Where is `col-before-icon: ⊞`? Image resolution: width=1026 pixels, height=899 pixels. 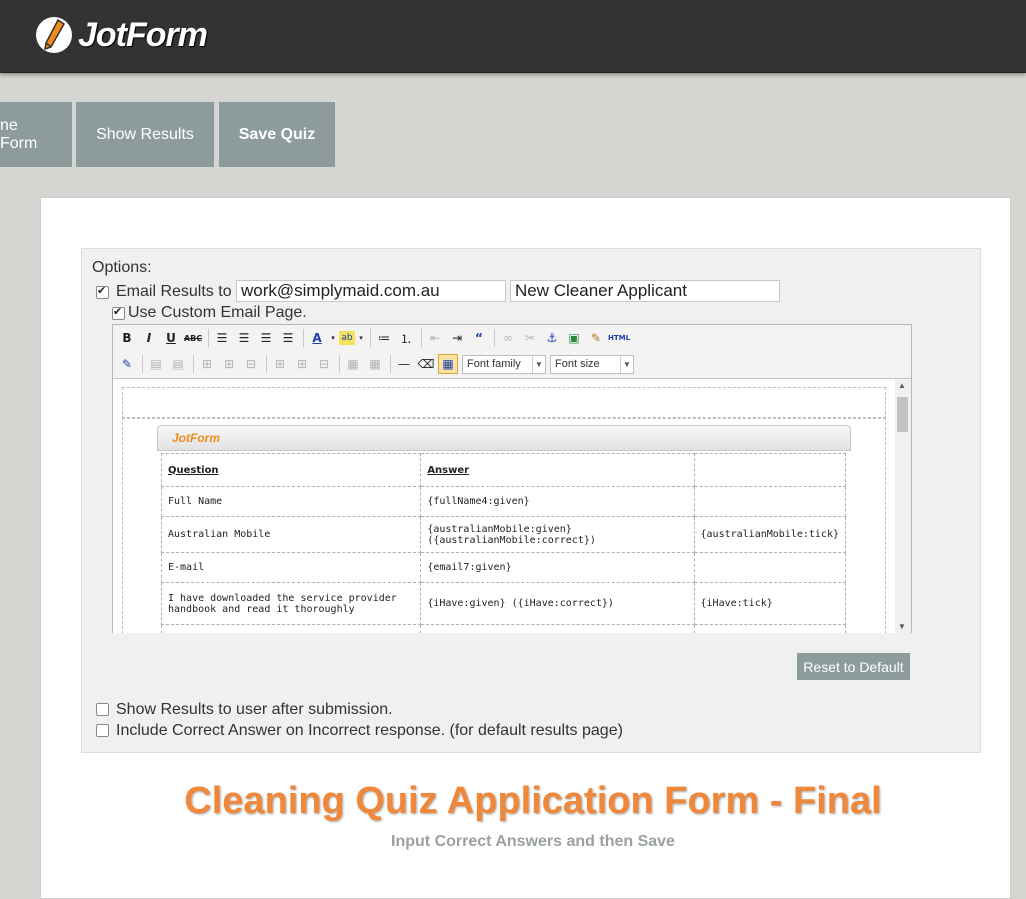
col-before-icon: ⊞ is located at coordinates (280, 364).